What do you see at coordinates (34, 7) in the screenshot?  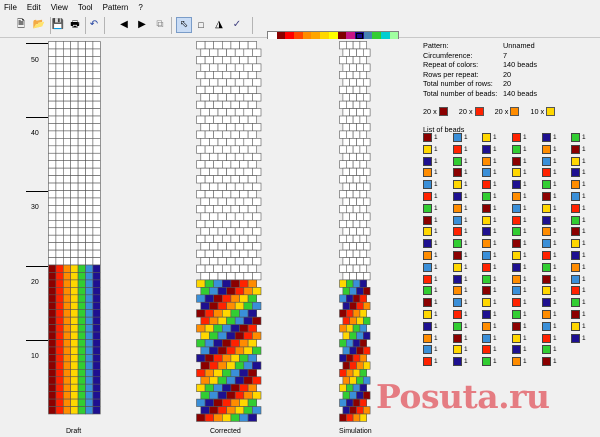 I see `menu-edit: Edit` at bounding box center [34, 7].